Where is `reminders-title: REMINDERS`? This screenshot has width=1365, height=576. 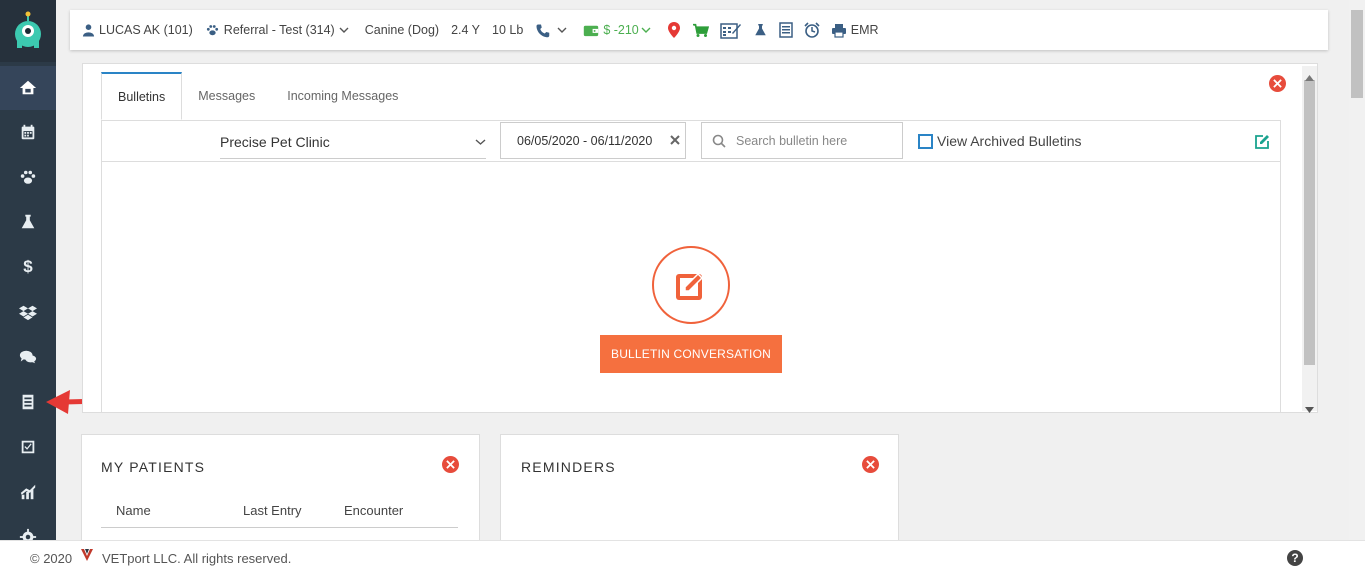 reminders-title: REMINDERS is located at coordinates (568, 467).